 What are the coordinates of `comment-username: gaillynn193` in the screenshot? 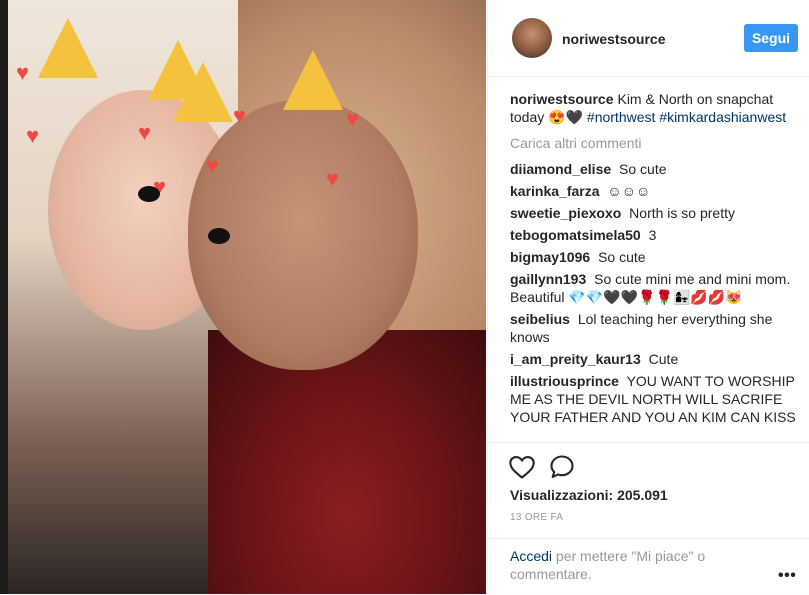 It's located at (548, 279).